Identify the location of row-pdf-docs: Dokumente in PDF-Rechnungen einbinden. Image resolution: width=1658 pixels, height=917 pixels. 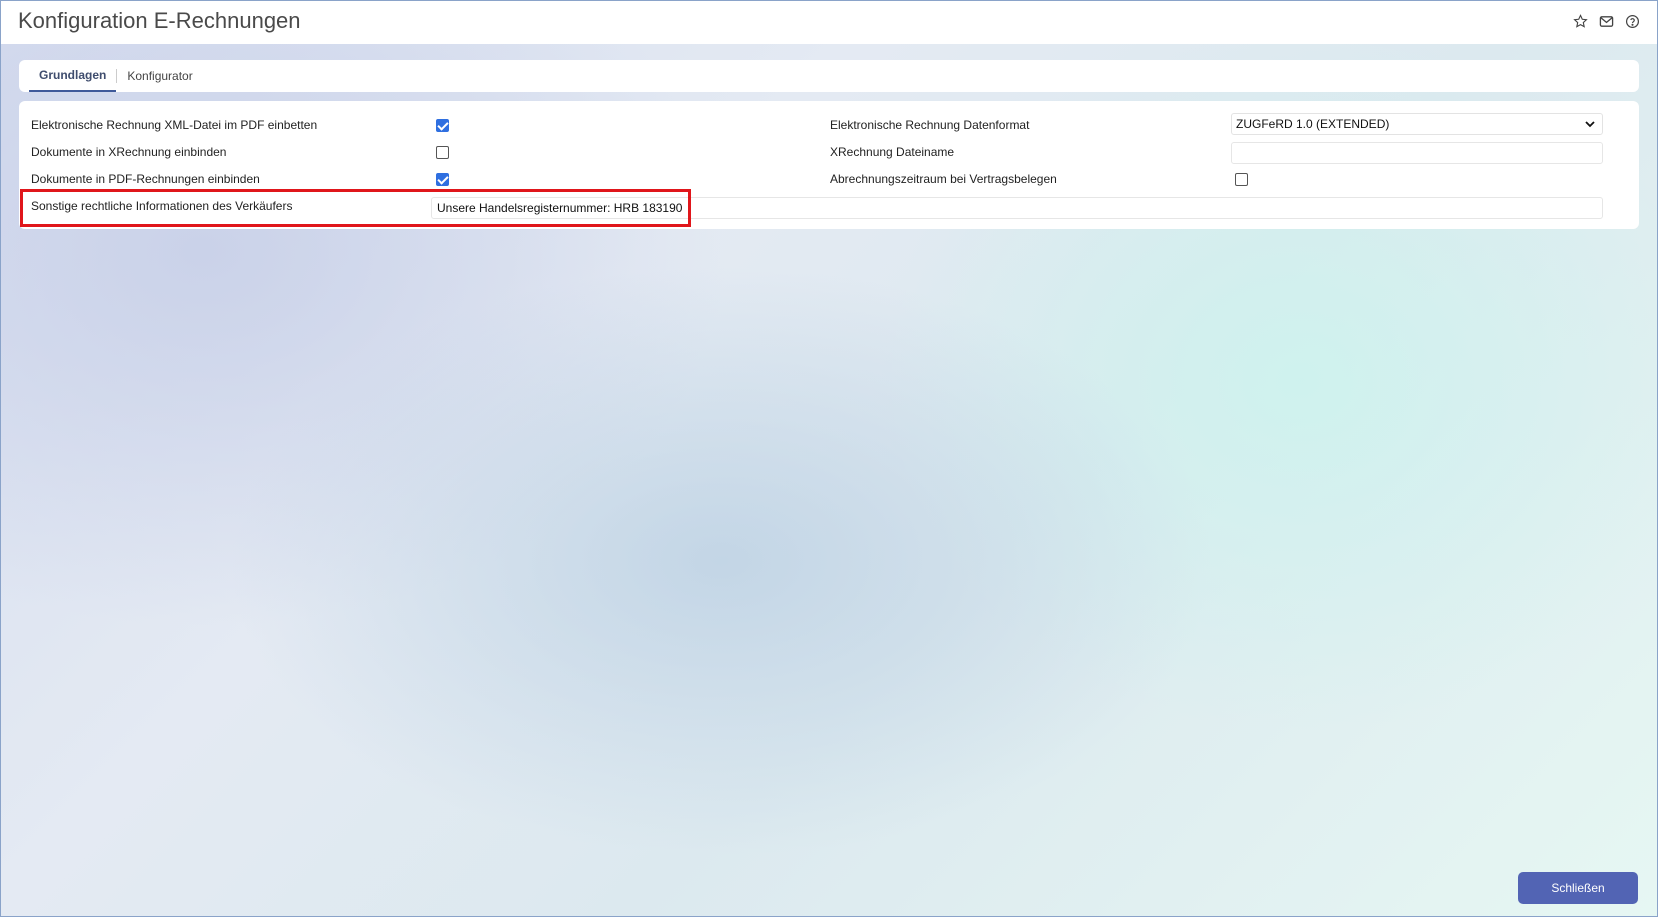
(145, 179).